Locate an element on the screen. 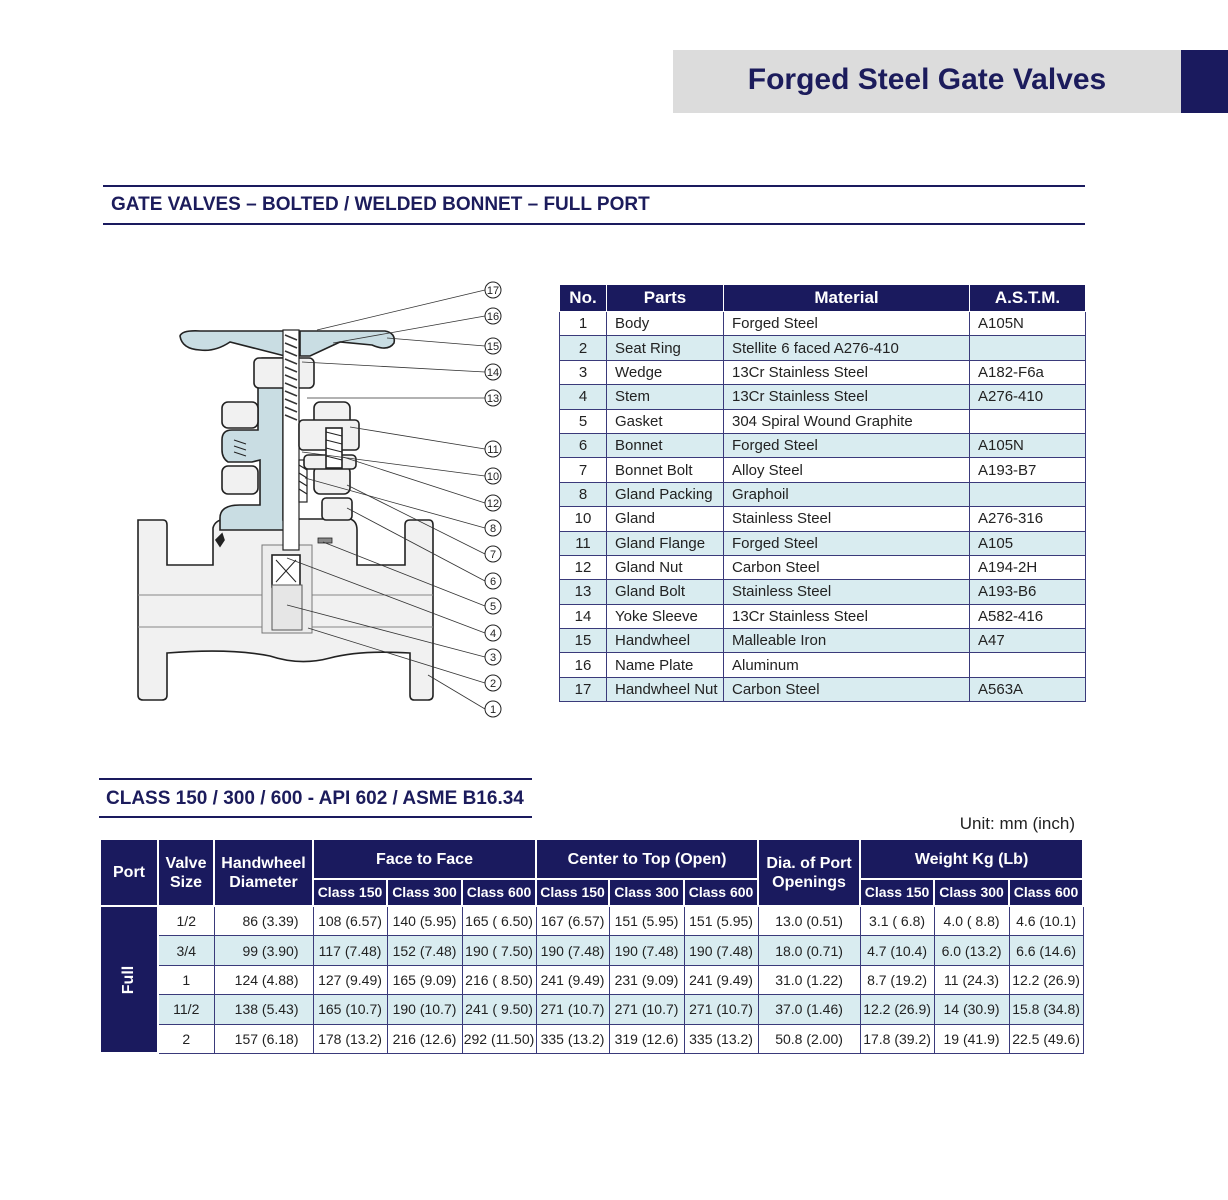  weight-class150: 3.1 ( 6.8) is located at coordinates (897, 921).